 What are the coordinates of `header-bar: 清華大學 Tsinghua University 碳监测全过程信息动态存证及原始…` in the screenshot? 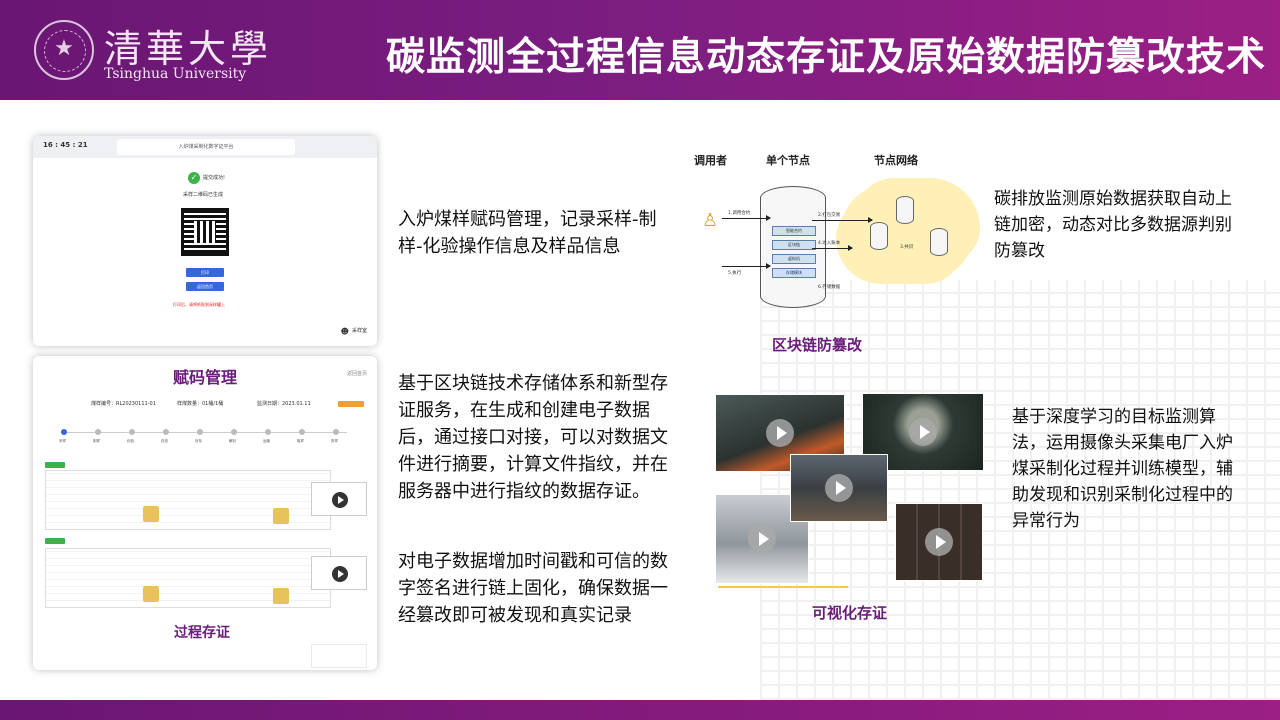 It's located at (640, 50).